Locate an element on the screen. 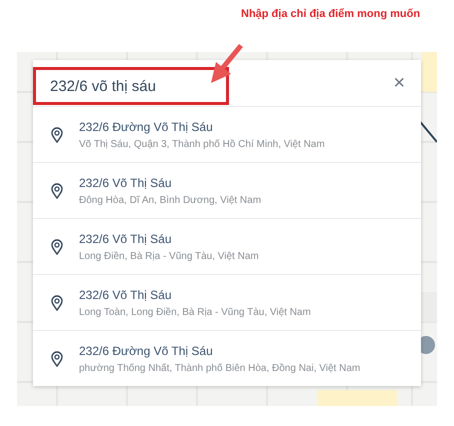 The image size is (454, 426). result-item: 232/6 Võ Thị Sáu Long Toàn, Long Điền, Bà Rịa - Vũng Tàu, Việt Nam is located at coordinates (227, 302).